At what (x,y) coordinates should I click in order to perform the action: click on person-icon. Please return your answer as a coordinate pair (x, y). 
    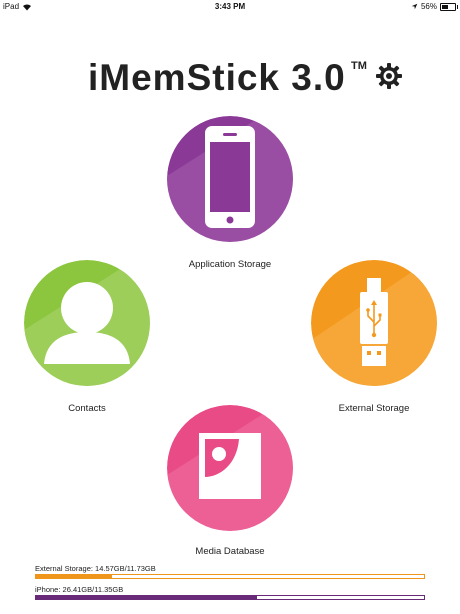
    Looking at the image, I should click on (87, 323).